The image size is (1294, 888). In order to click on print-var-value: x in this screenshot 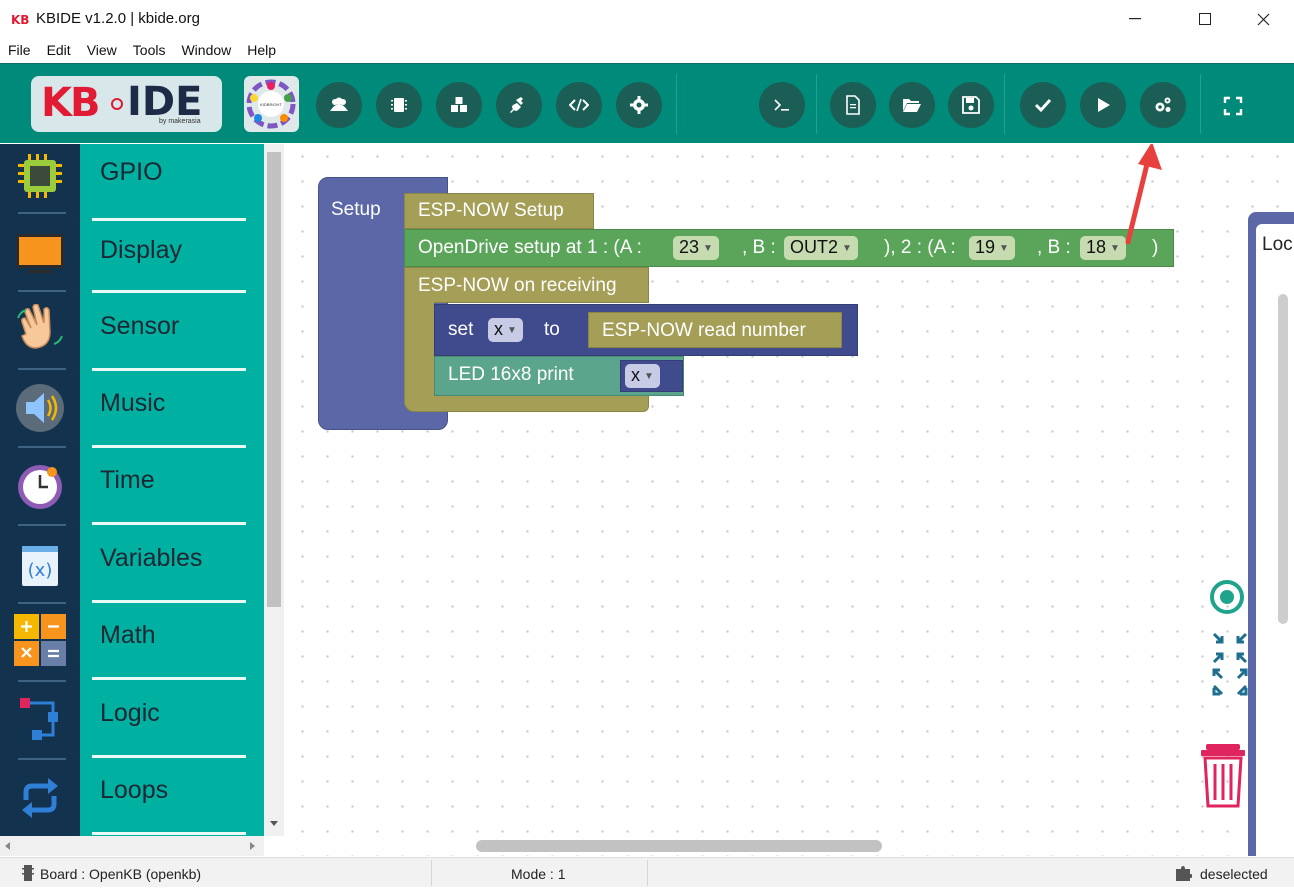, I will do `click(635, 375)`.